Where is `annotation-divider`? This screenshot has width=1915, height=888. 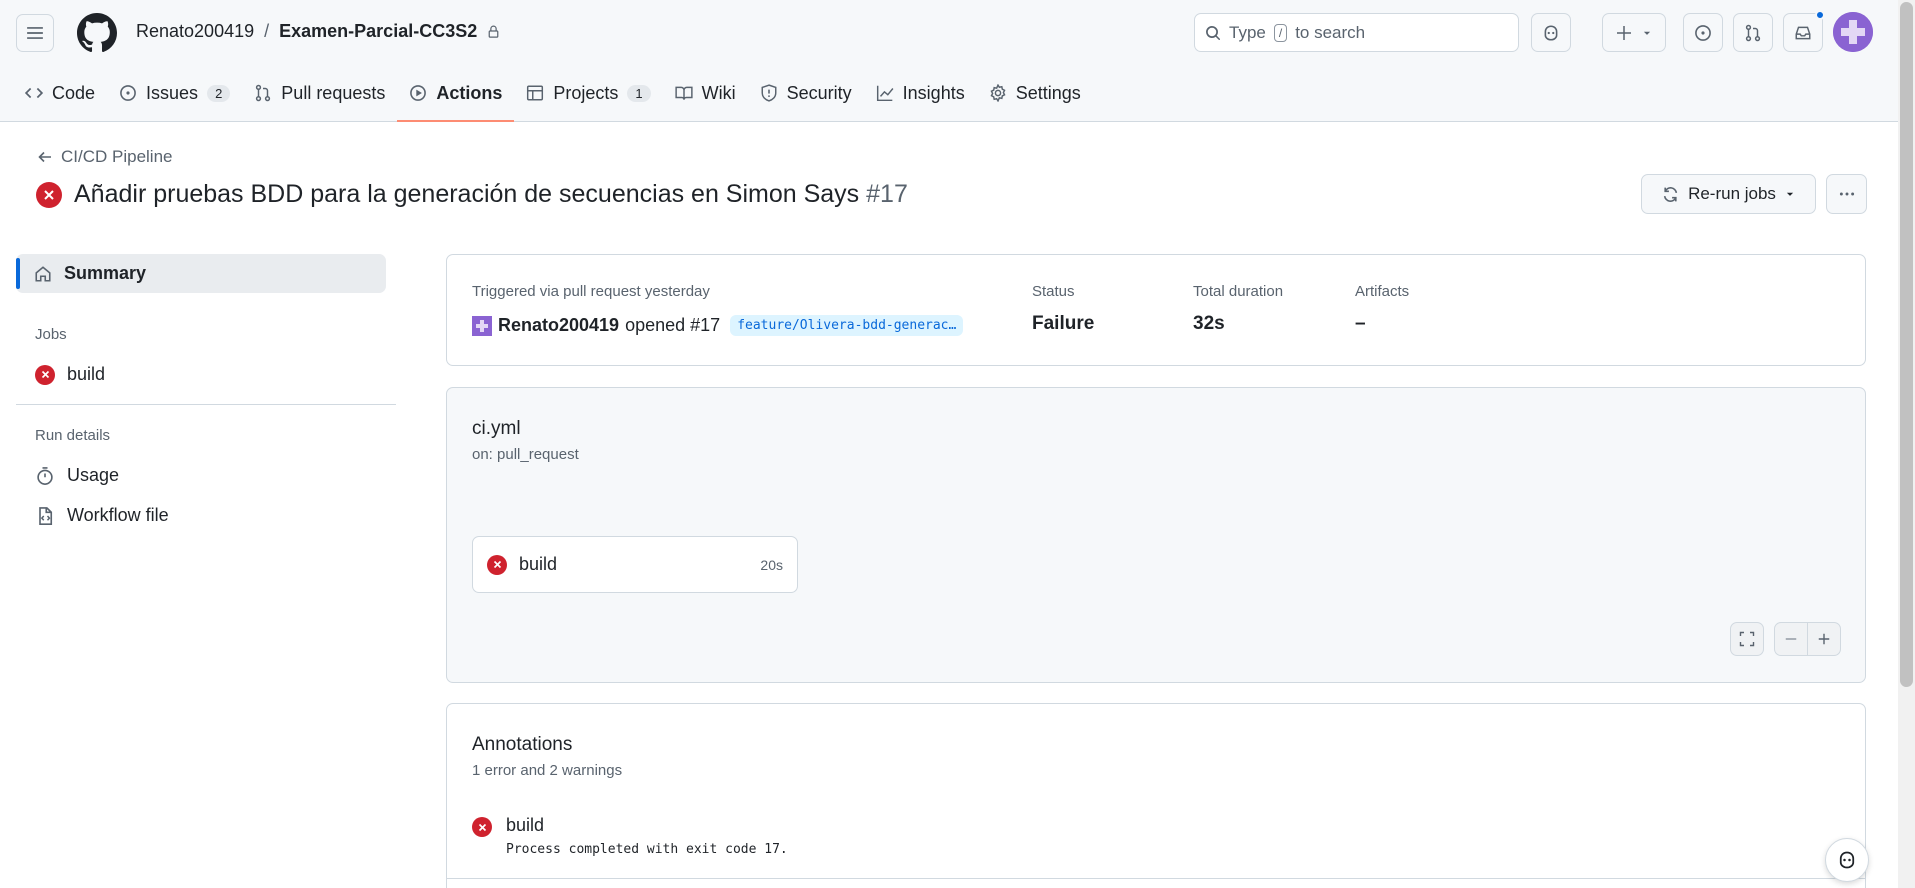 annotation-divider is located at coordinates (1156, 878).